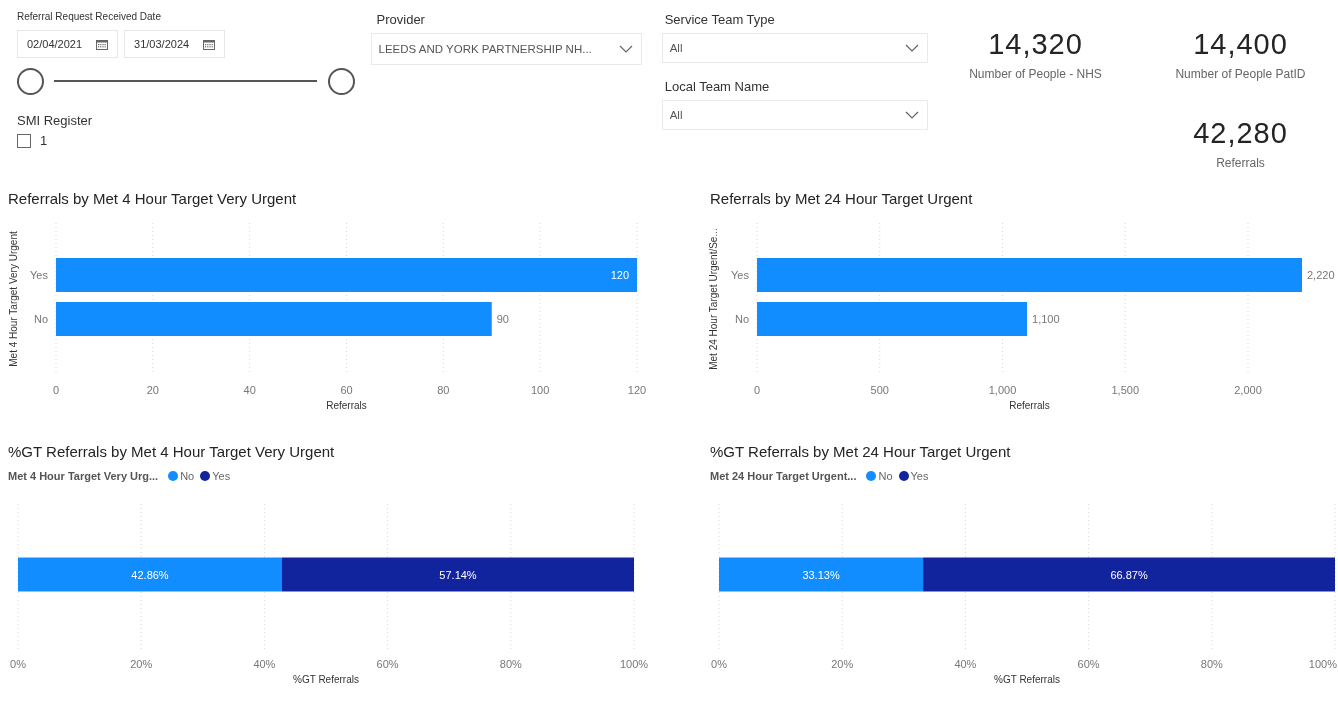 This screenshot has width=1338, height=710. What do you see at coordinates (720, 19) in the screenshot?
I see `slicer-title: Service Team Type` at bounding box center [720, 19].